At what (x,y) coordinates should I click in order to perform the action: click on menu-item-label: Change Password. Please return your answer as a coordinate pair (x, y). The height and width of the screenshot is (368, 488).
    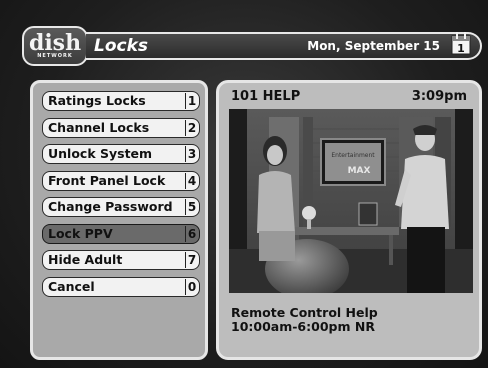
    Looking at the image, I should click on (110, 206).